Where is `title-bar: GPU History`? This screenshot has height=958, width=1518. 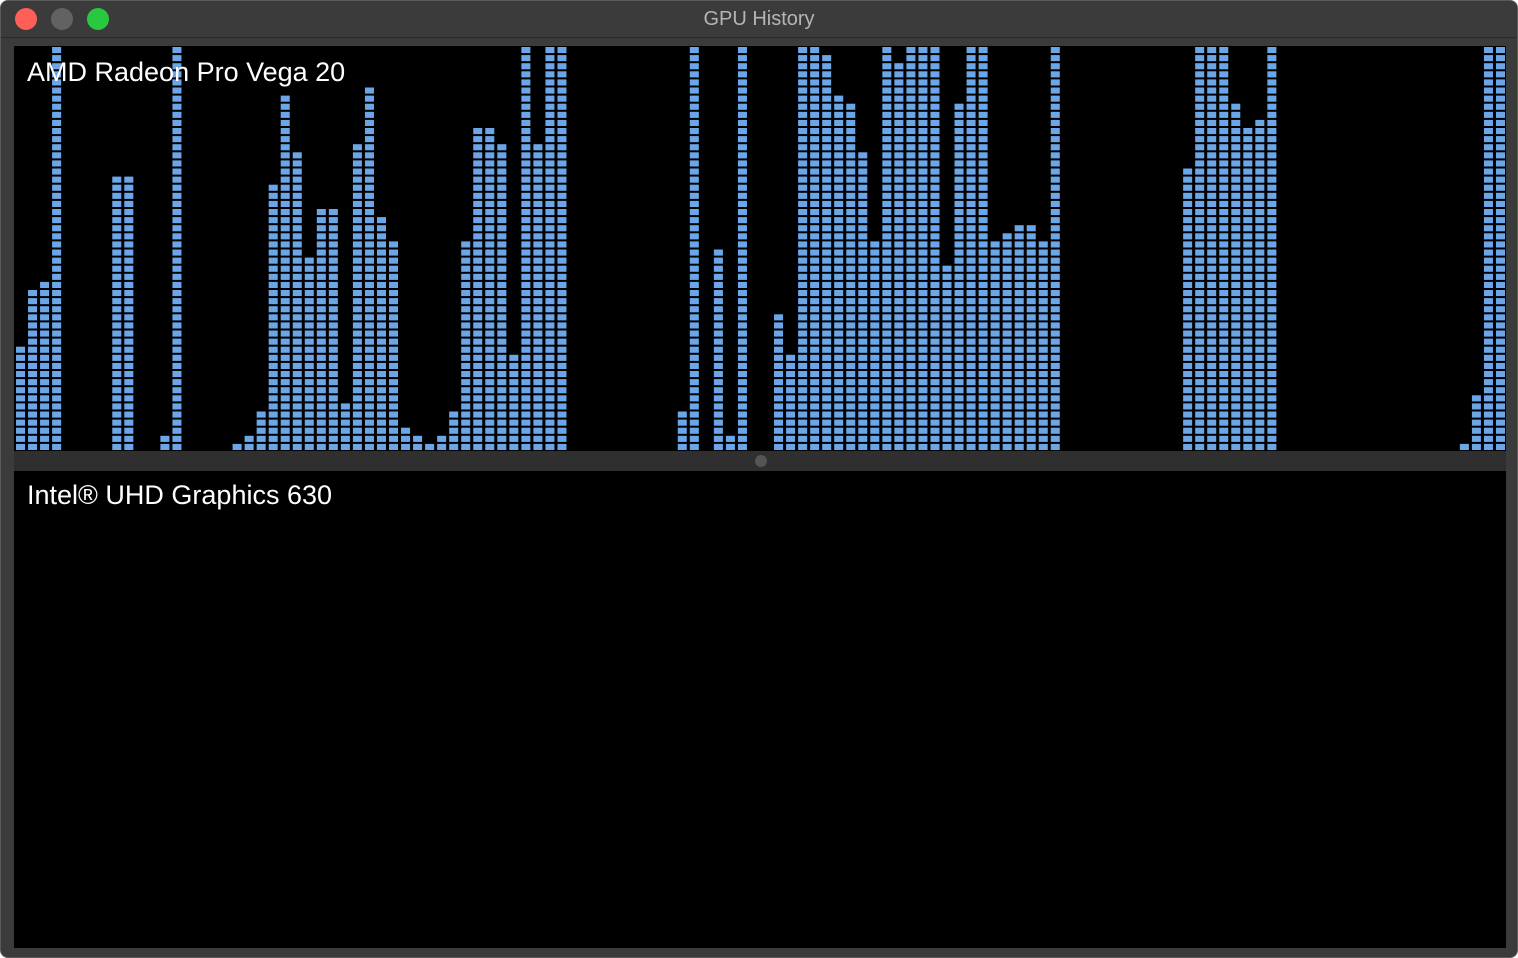
title-bar: GPU History is located at coordinates (759, 19).